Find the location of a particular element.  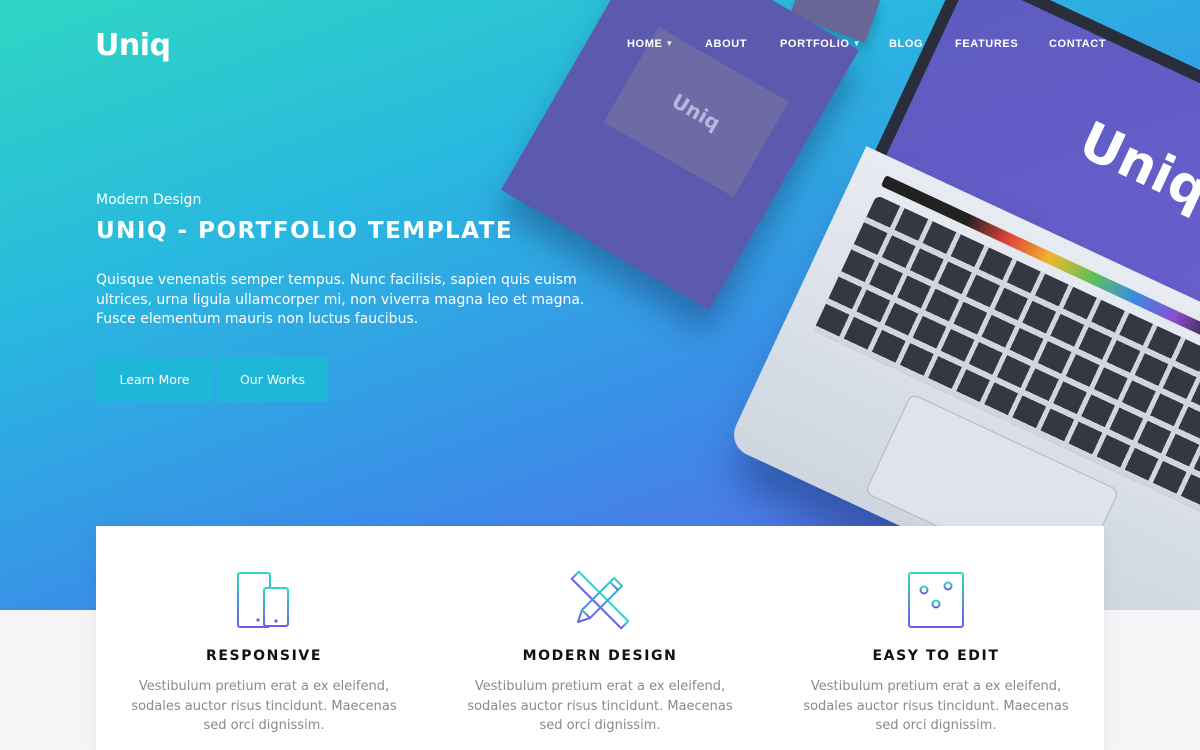

nav-item-home: HOME ▼ is located at coordinates (650, 44).